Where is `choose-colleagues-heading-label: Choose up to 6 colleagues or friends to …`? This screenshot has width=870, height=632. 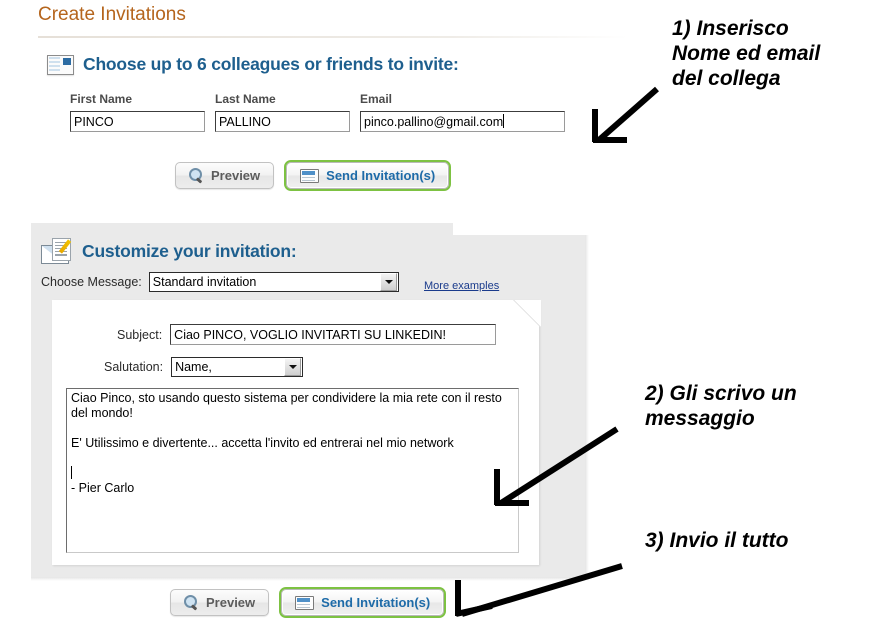 choose-colleagues-heading-label: Choose up to 6 colleagues or friends to … is located at coordinates (271, 64).